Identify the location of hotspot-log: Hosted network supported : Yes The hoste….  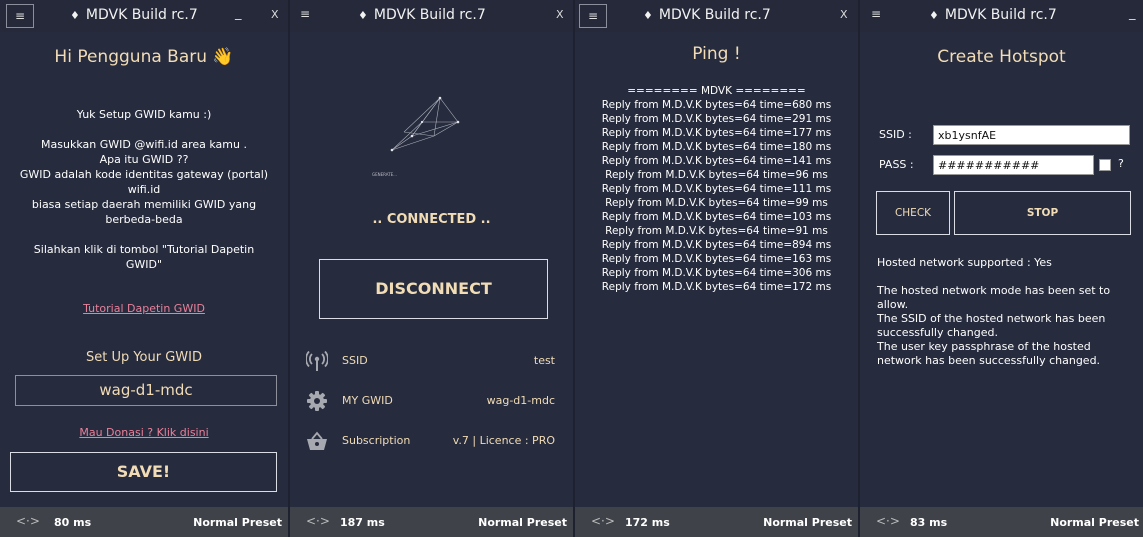
(1000, 312).